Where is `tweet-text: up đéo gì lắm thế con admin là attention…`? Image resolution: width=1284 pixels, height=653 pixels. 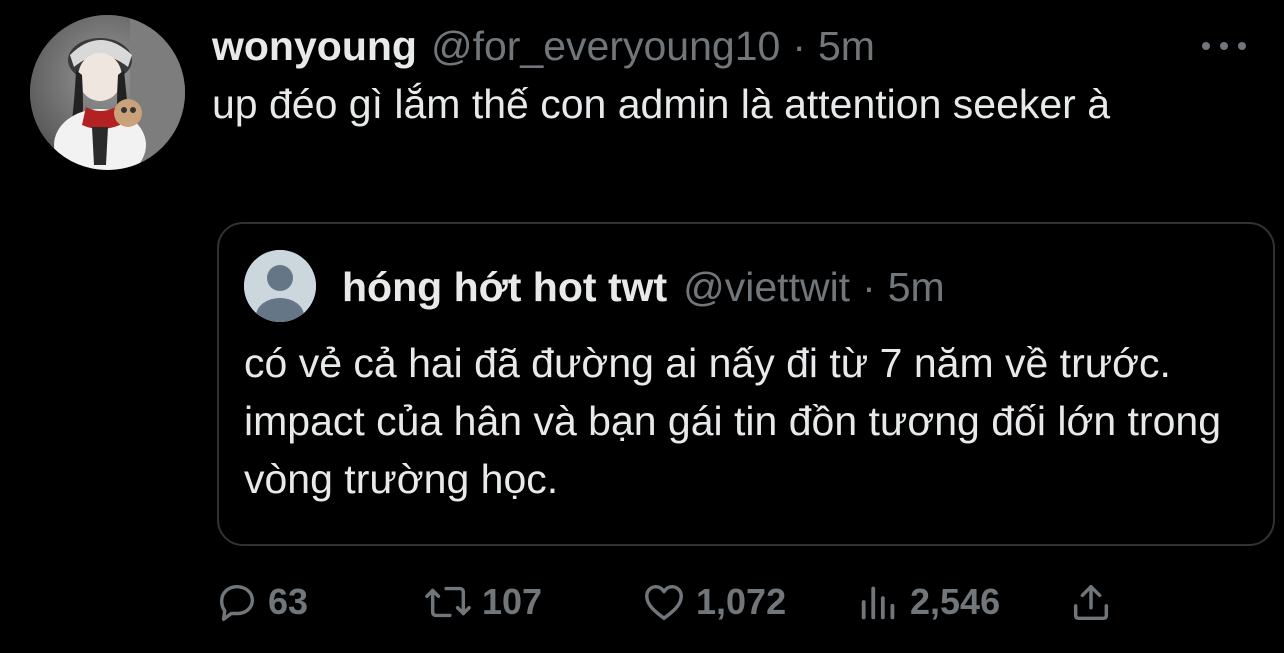 tweet-text: up đéo gì lắm thế con admin là attention… is located at coordinates (661, 104).